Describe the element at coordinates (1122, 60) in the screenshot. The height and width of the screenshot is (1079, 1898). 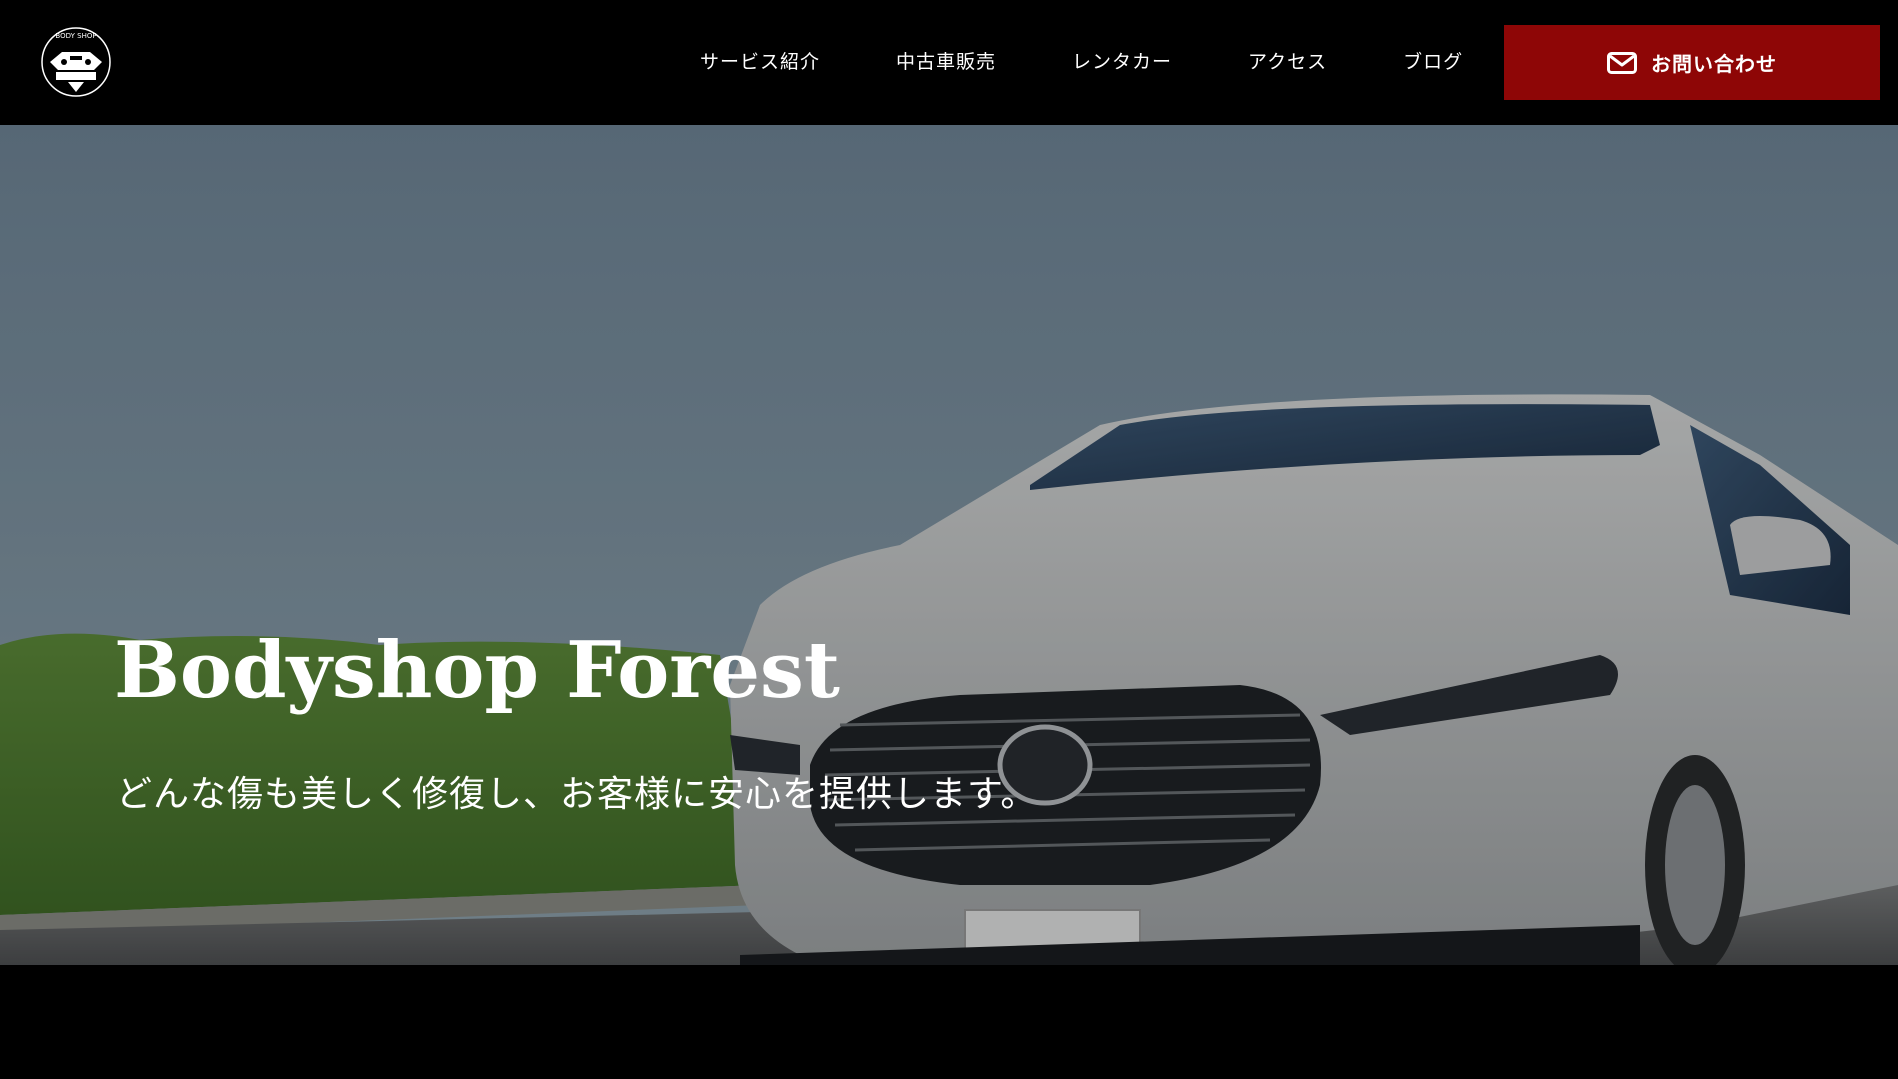
I see `nav-item-rental: レンタカー` at that location.